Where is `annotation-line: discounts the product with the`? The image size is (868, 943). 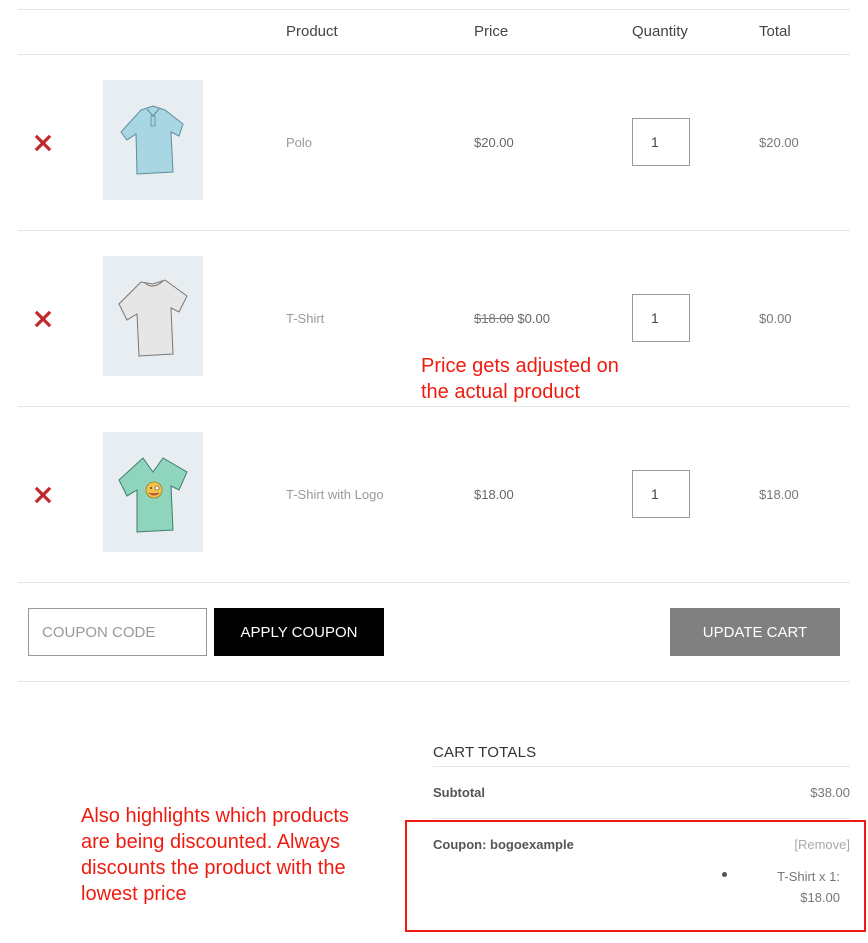
annotation-line: discounts the product with the is located at coordinates (213, 868).